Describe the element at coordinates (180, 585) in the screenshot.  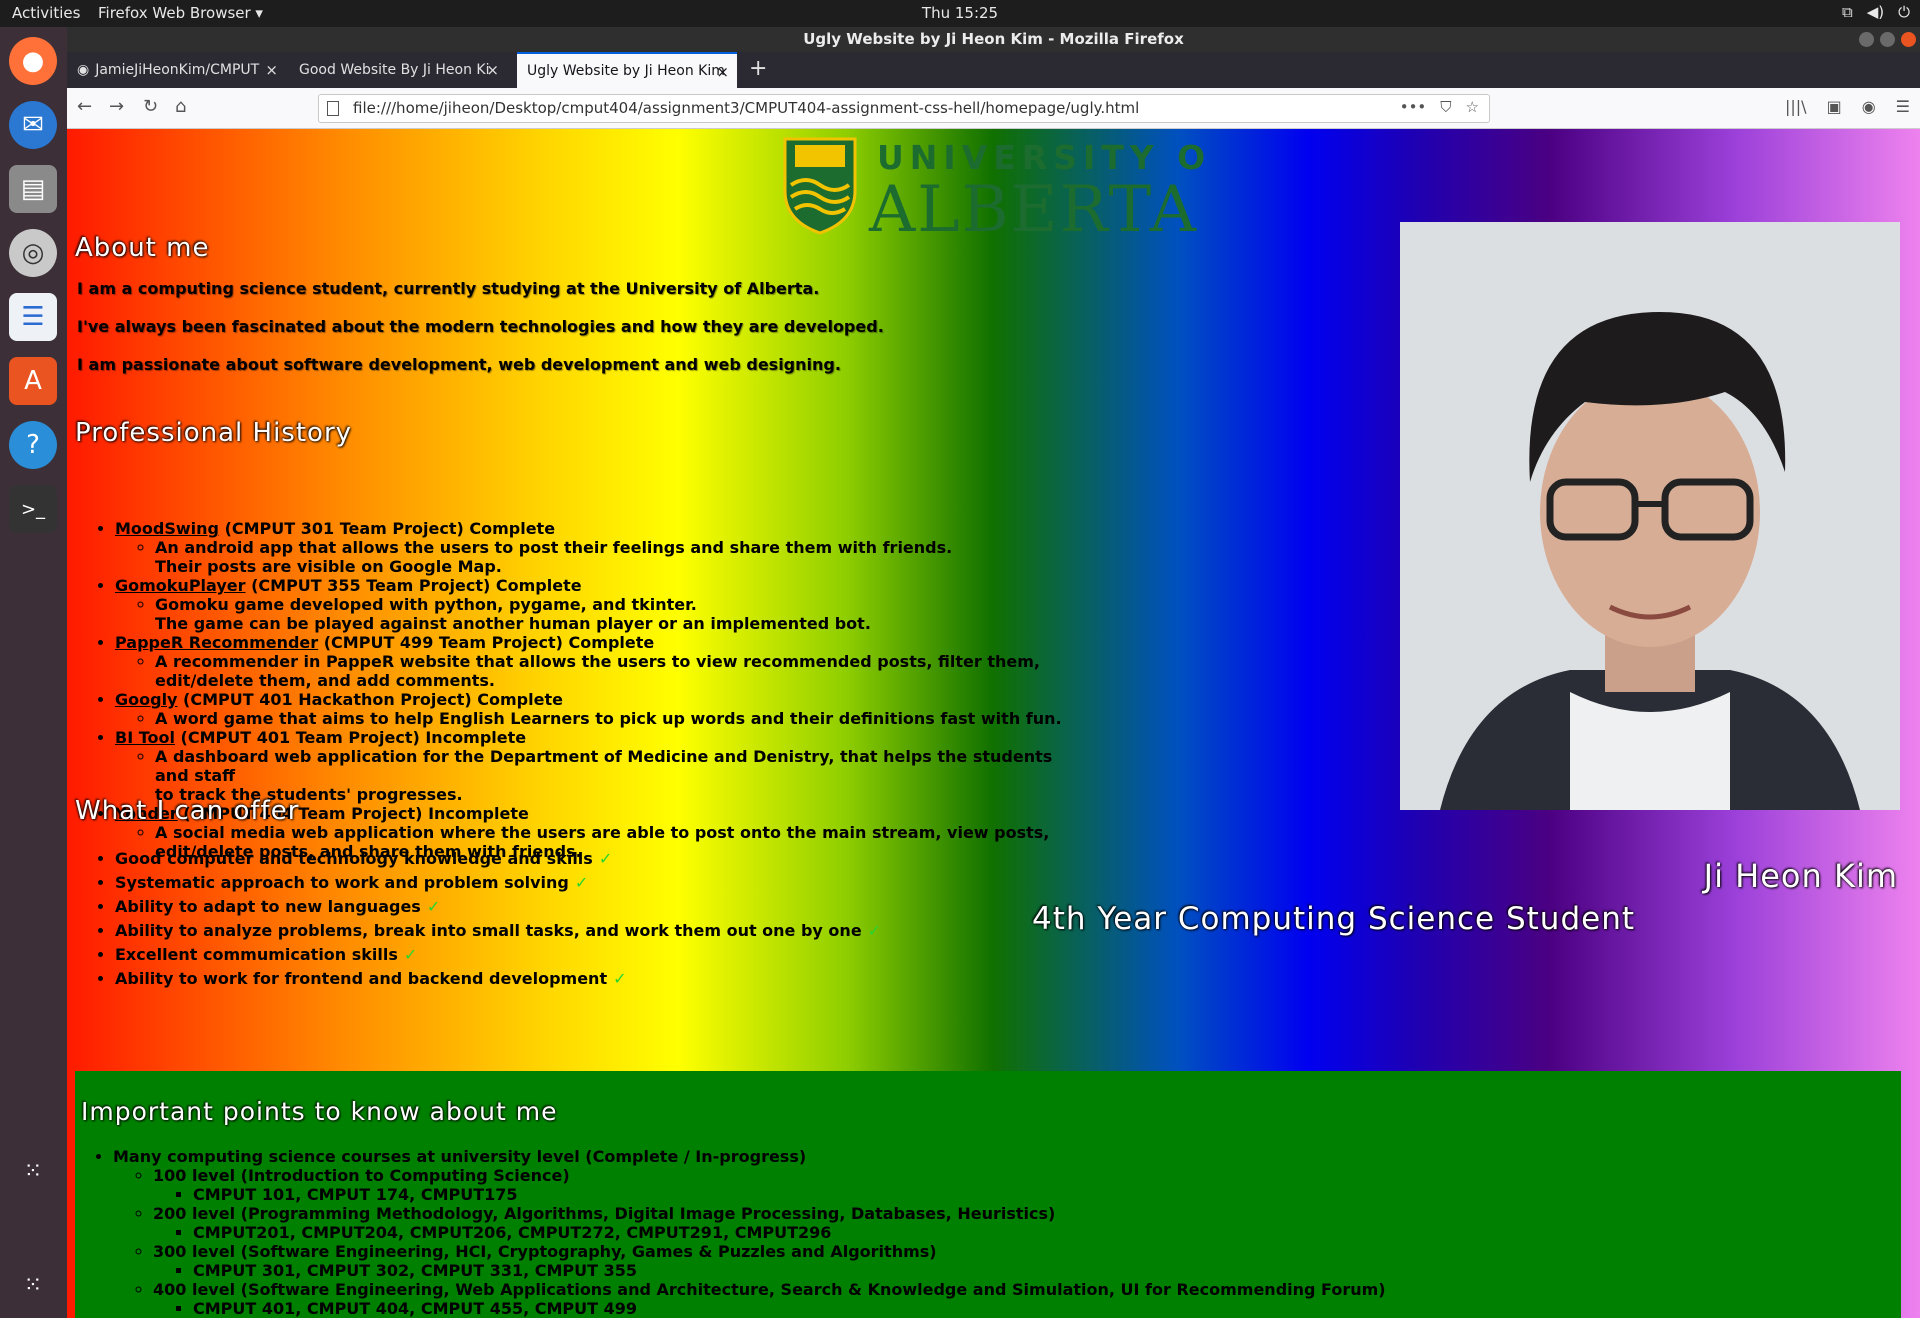
I see `project-link: GomokuPlayer` at that location.